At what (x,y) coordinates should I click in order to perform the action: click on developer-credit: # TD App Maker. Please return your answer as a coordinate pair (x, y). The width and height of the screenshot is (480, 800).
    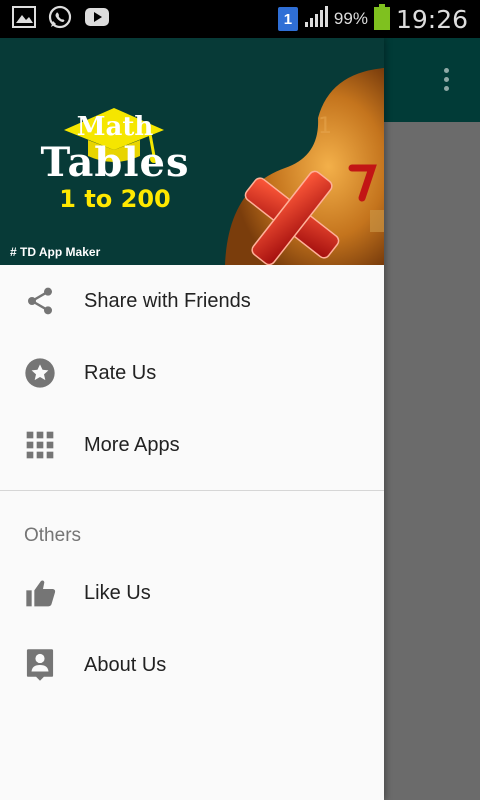
    Looking at the image, I should click on (55, 252).